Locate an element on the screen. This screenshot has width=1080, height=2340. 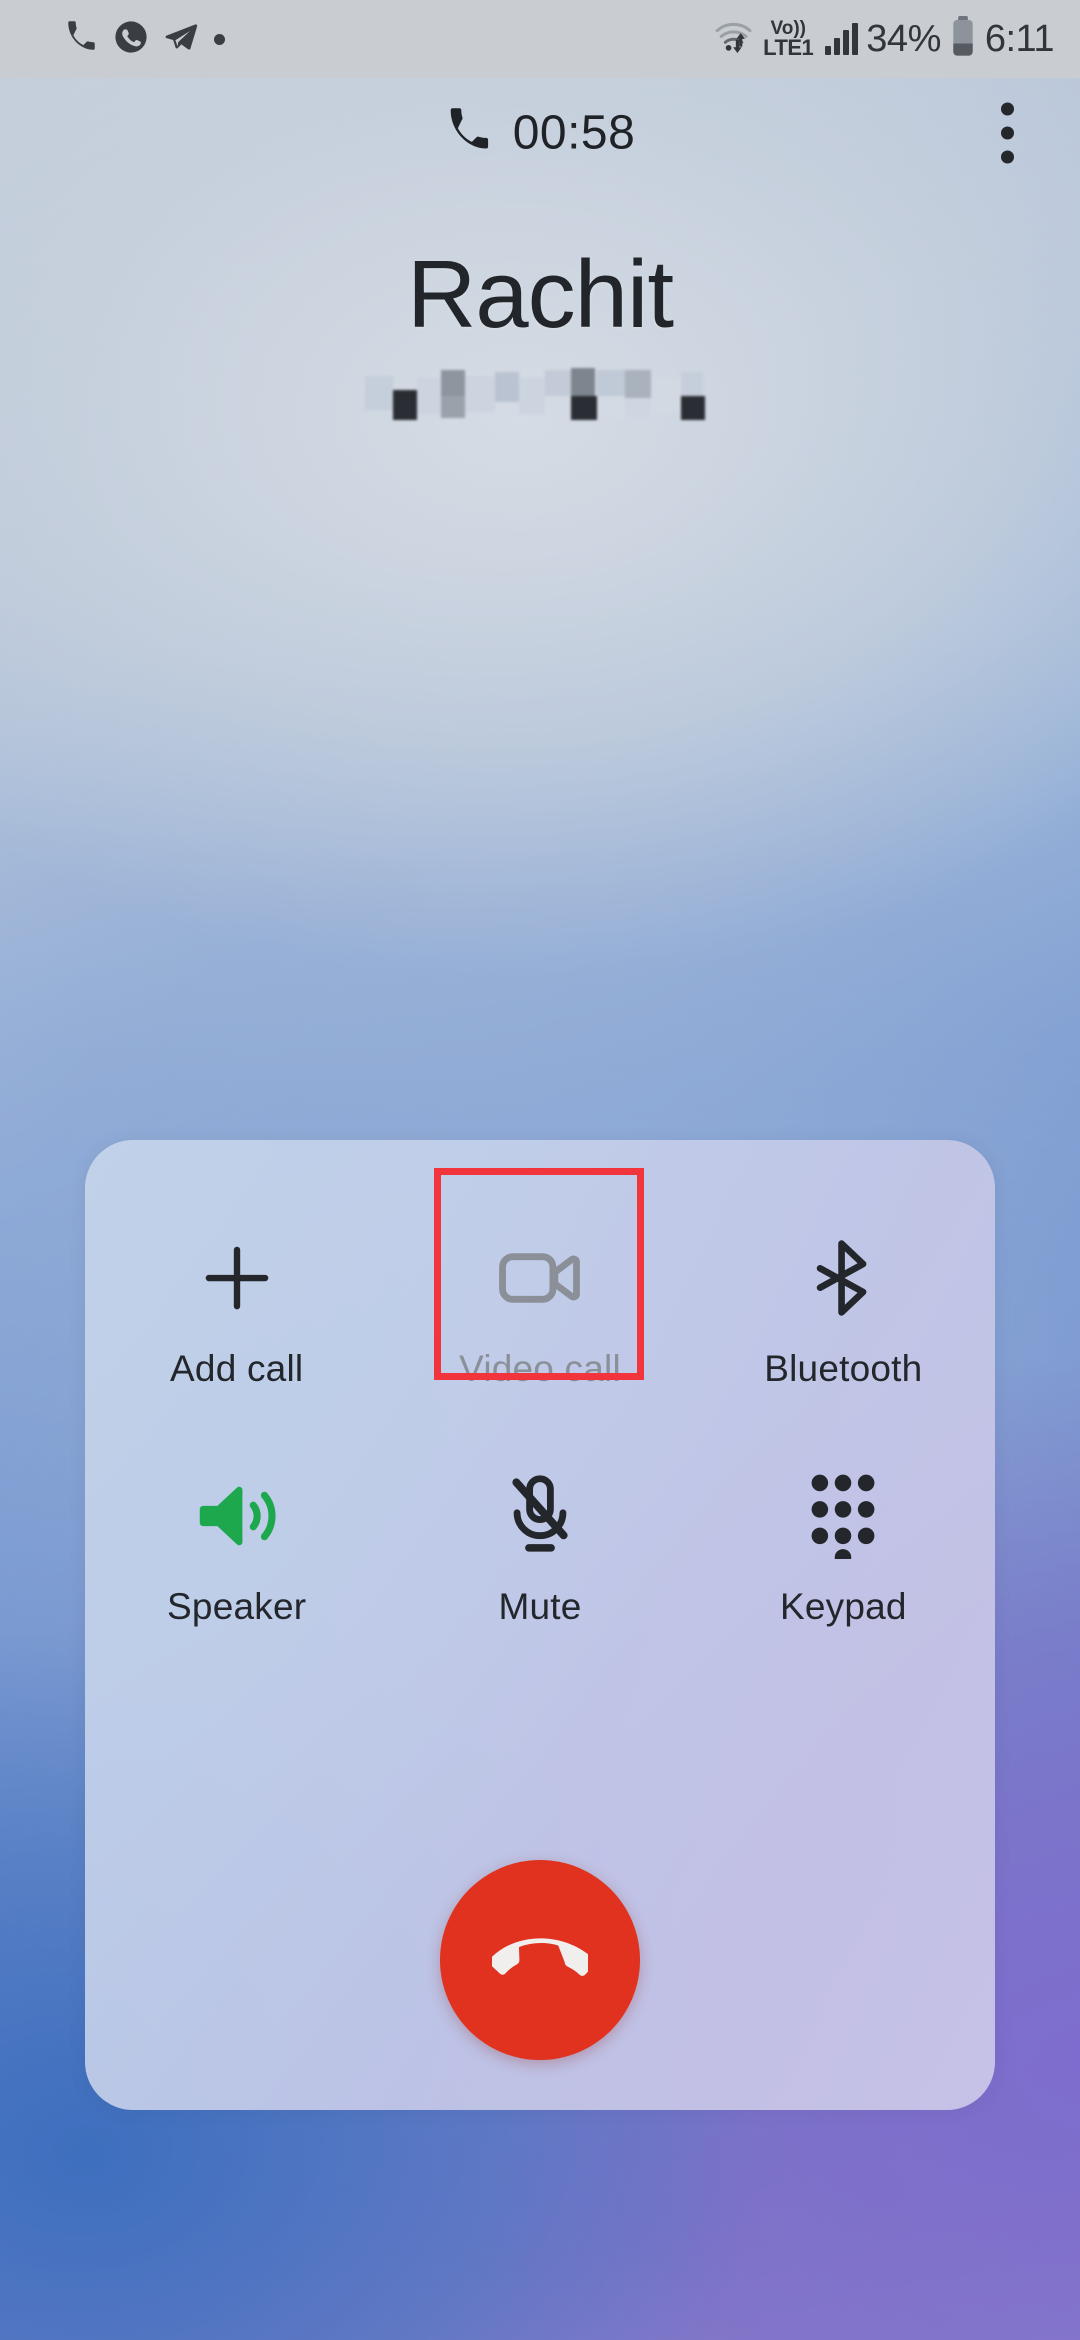
contact-info: Rachit is located at coordinates (540, 333).